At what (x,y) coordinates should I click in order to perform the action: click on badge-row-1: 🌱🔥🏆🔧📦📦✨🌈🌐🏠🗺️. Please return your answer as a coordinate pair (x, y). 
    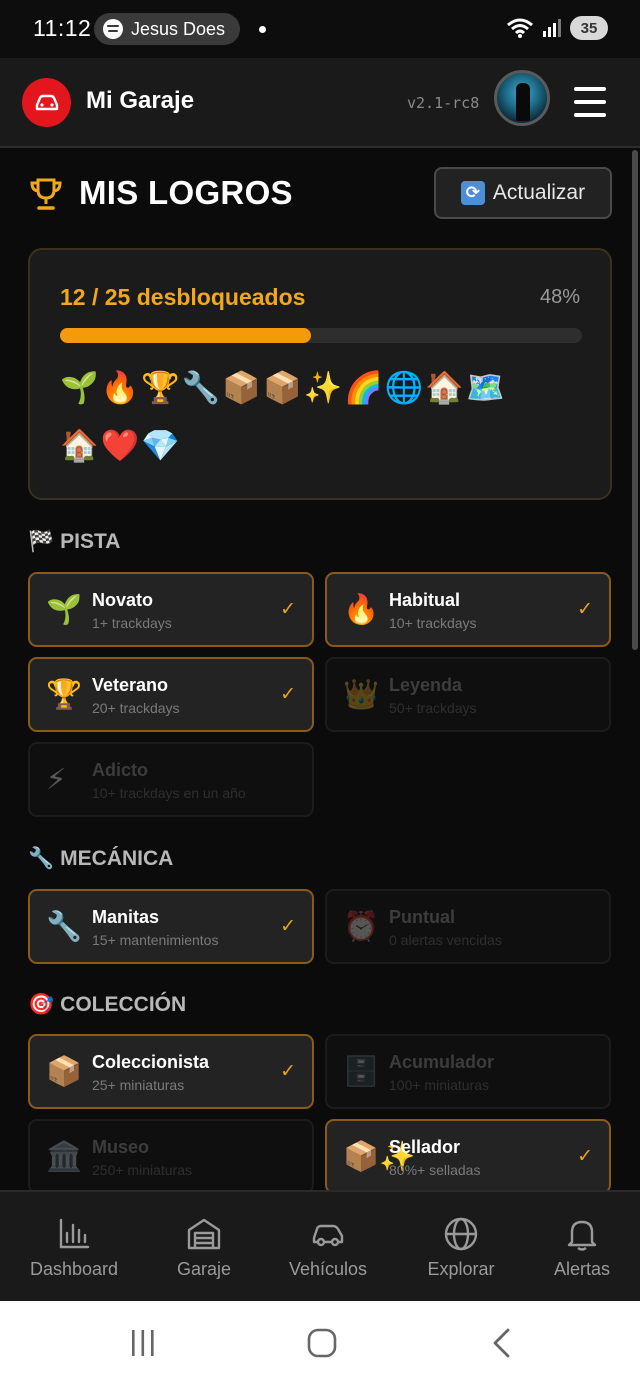
    Looking at the image, I should click on (283, 387).